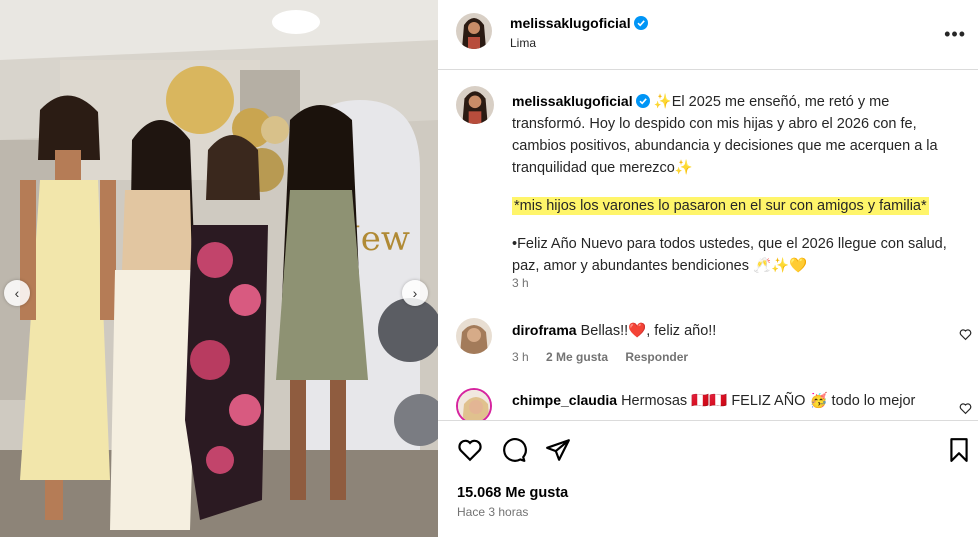 This screenshot has width=978, height=537. I want to click on comment-body: Bellas!!❤️, feliz año!!, so click(648, 331).